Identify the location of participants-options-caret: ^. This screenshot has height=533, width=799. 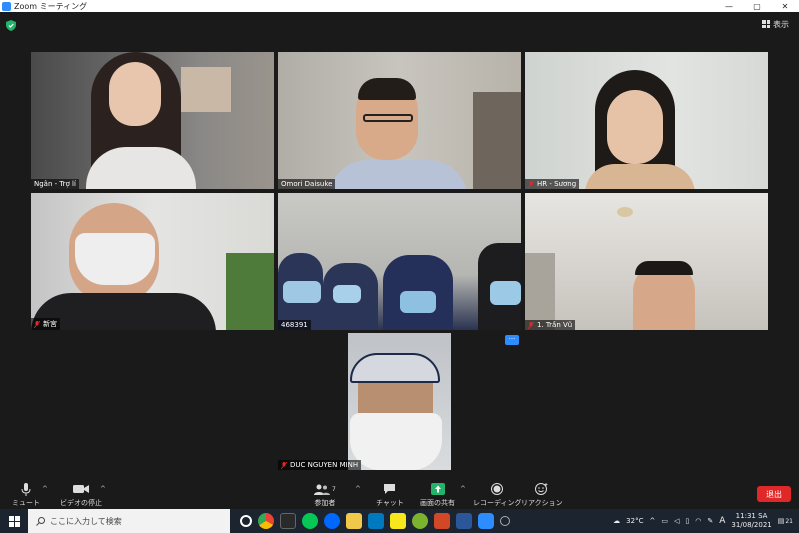
(358, 489).